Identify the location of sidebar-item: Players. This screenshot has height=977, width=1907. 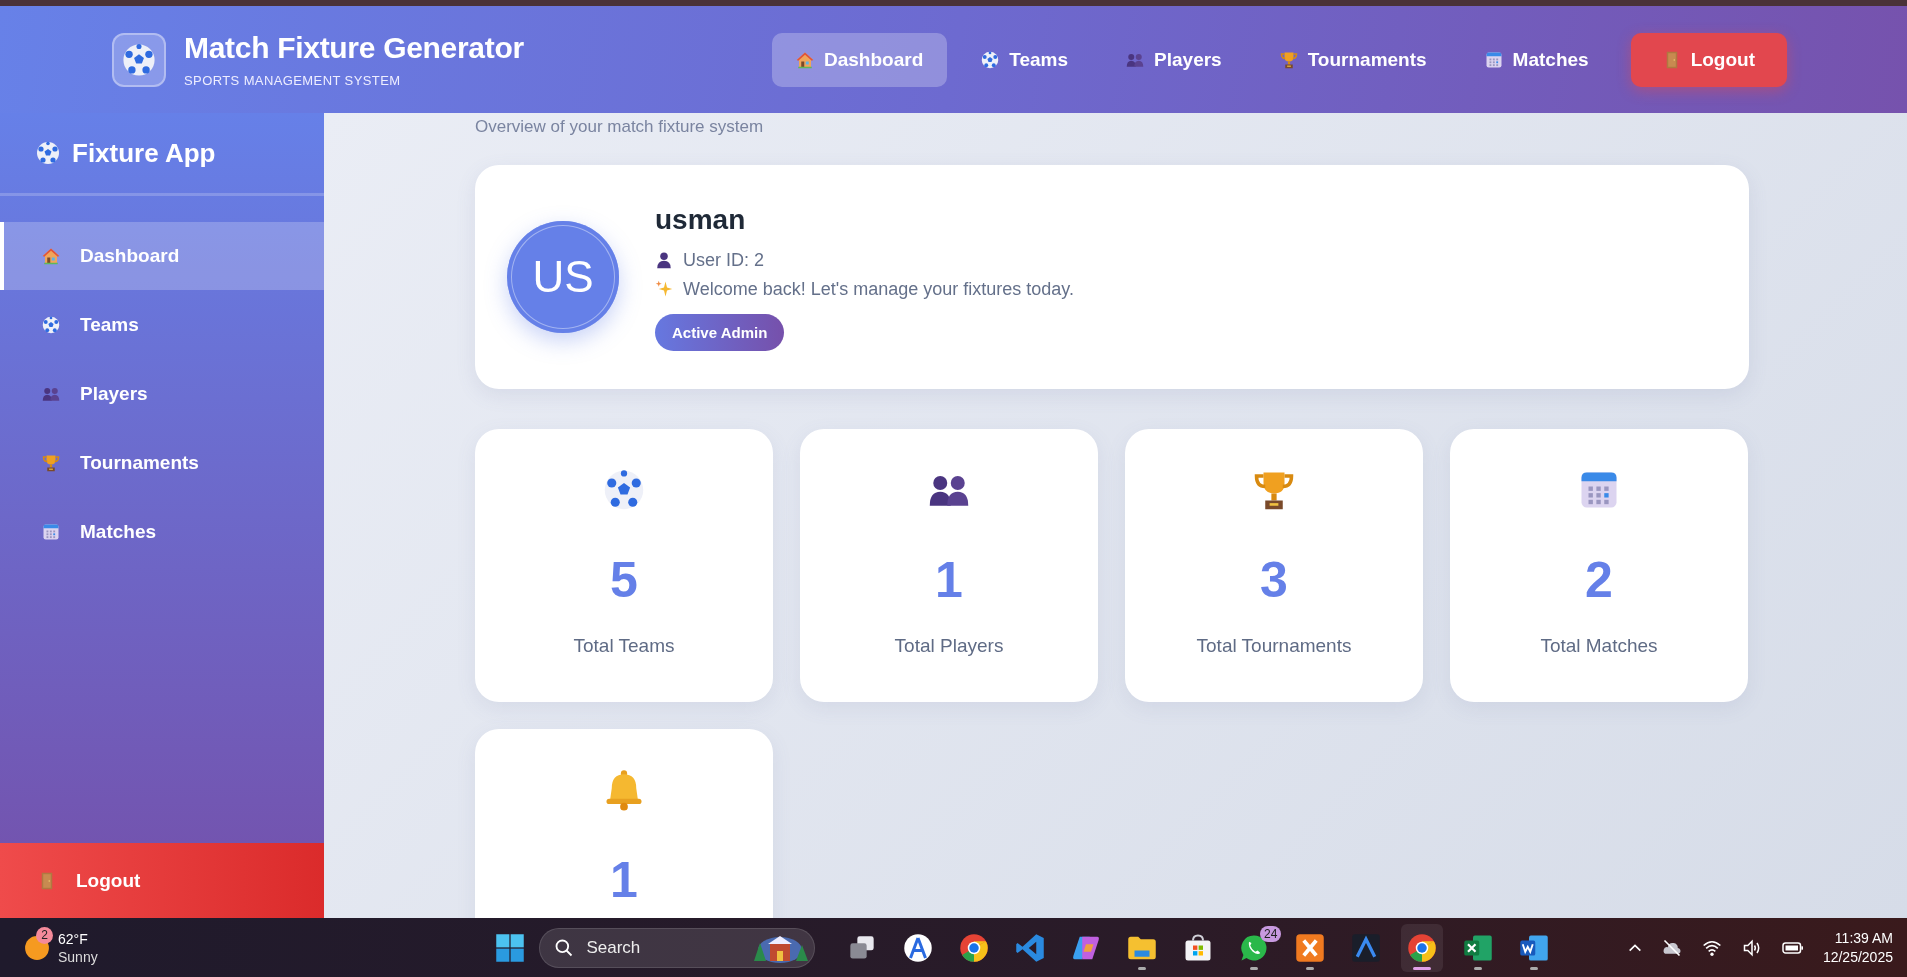
(162, 394).